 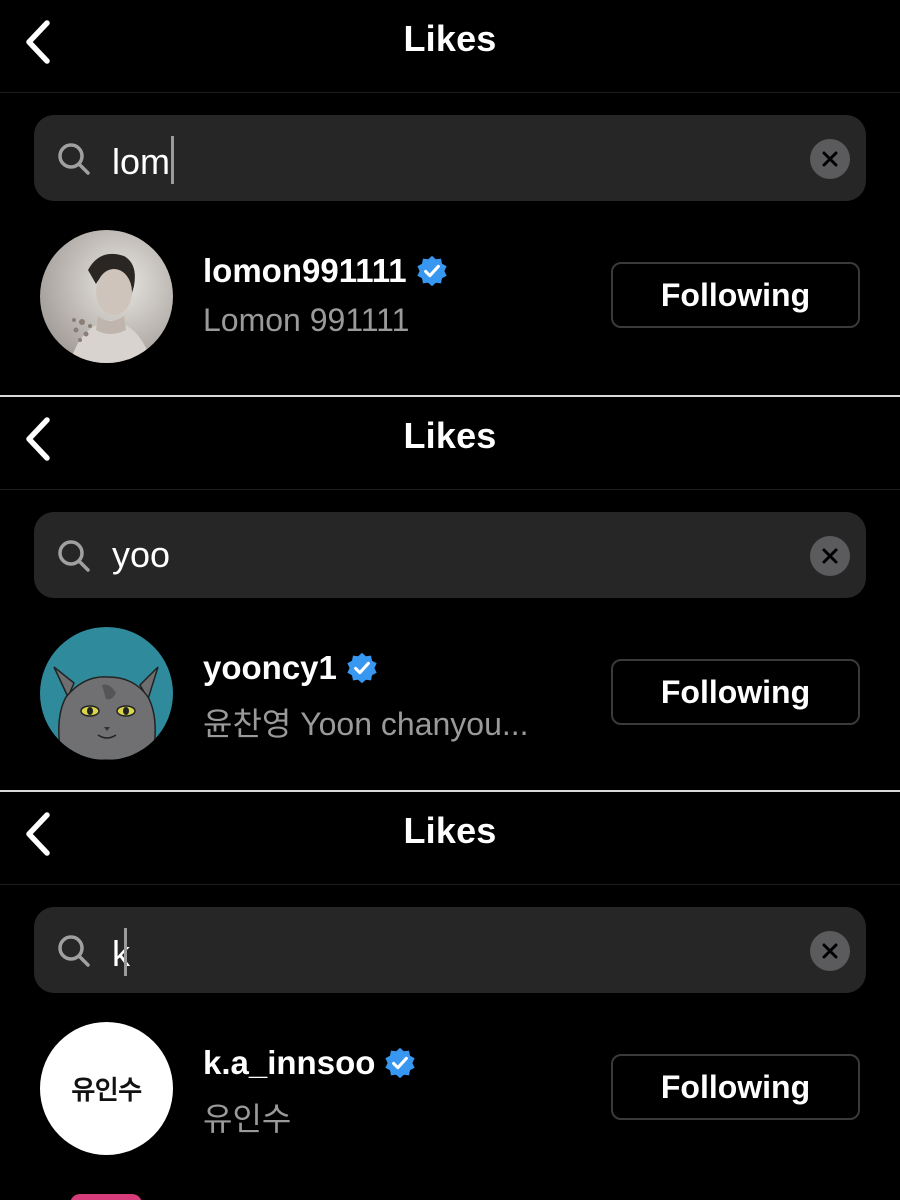 What do you see at coordinates (247, 1119) in the screenshot?
I see `full-name: 유인수` at bounding box center [247, 1119].